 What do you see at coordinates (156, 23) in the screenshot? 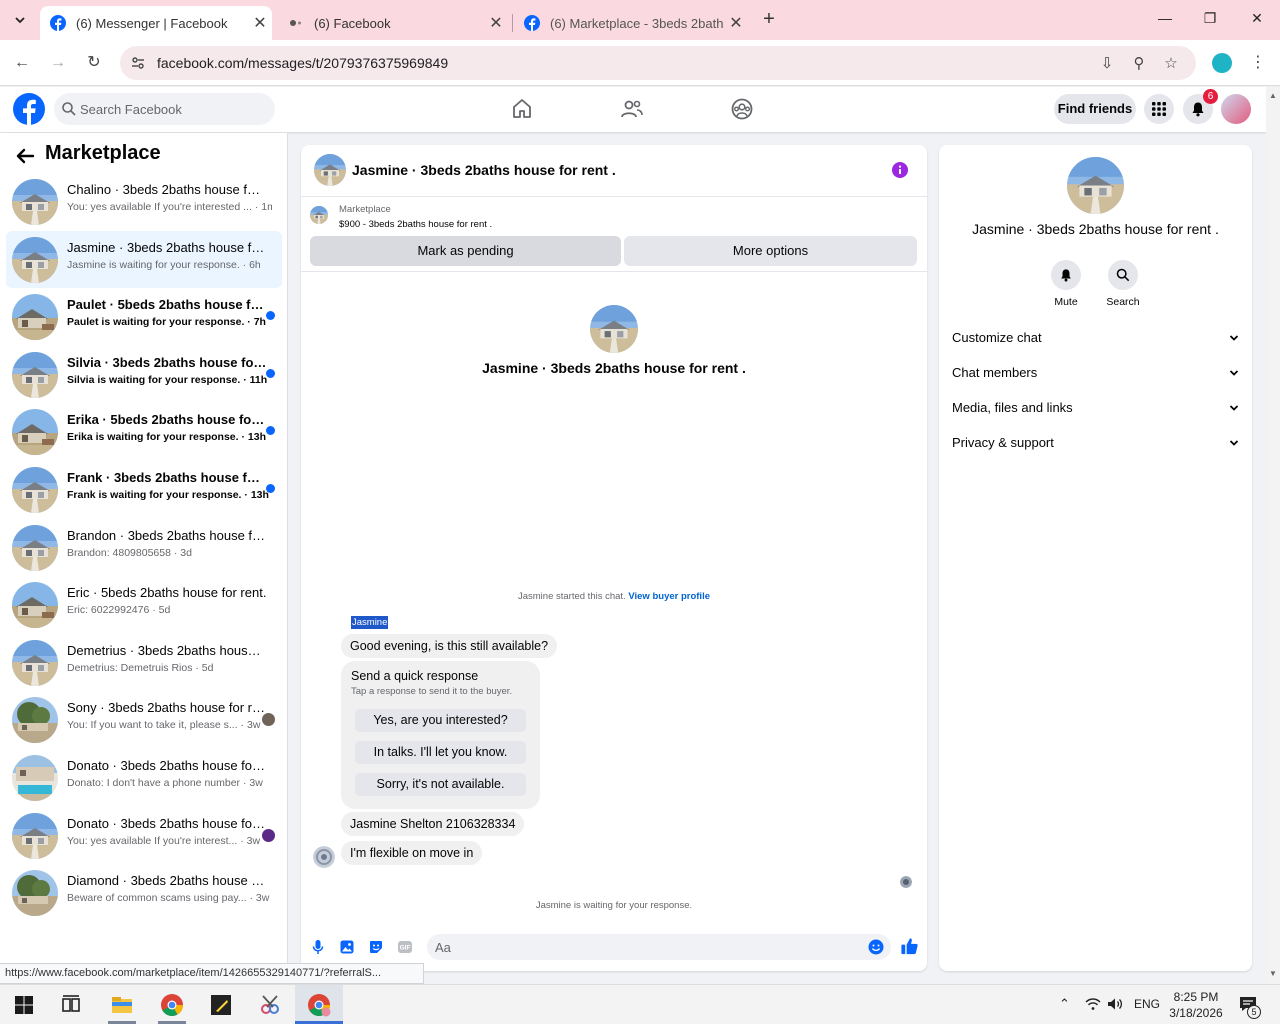
I see `tab-messenger: (6) Messenger | Facebook ✕` at bounding box center [156, 23].